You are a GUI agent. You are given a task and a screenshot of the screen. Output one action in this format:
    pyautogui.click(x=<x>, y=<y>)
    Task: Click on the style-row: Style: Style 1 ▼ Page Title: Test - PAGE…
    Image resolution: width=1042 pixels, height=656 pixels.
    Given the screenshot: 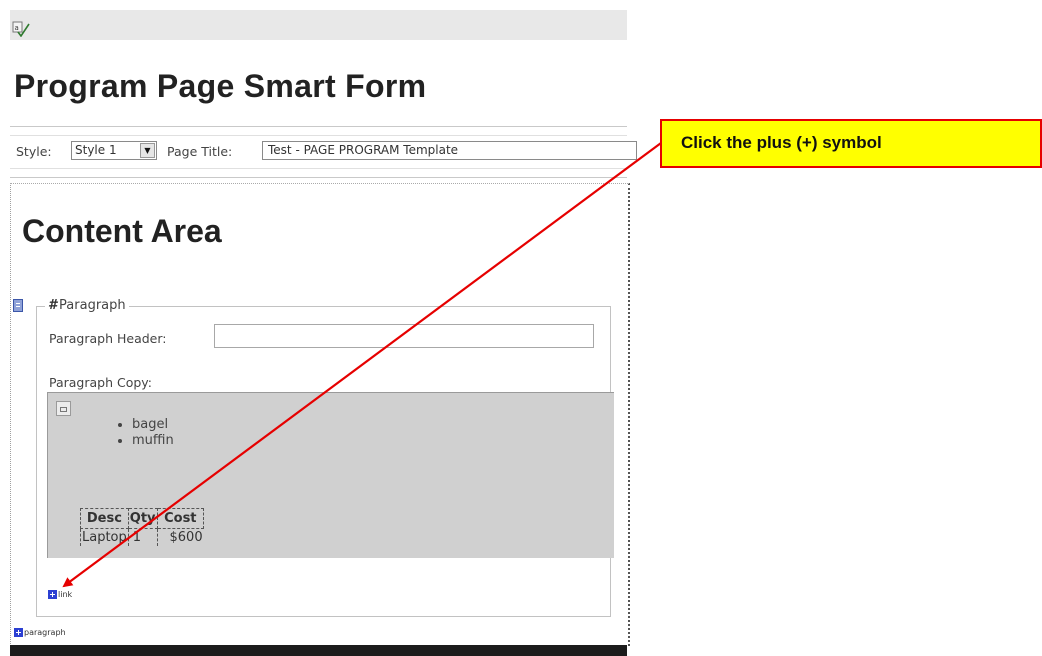 What is the action you would take?
    pyautogui.click(x=323, y=152)
    